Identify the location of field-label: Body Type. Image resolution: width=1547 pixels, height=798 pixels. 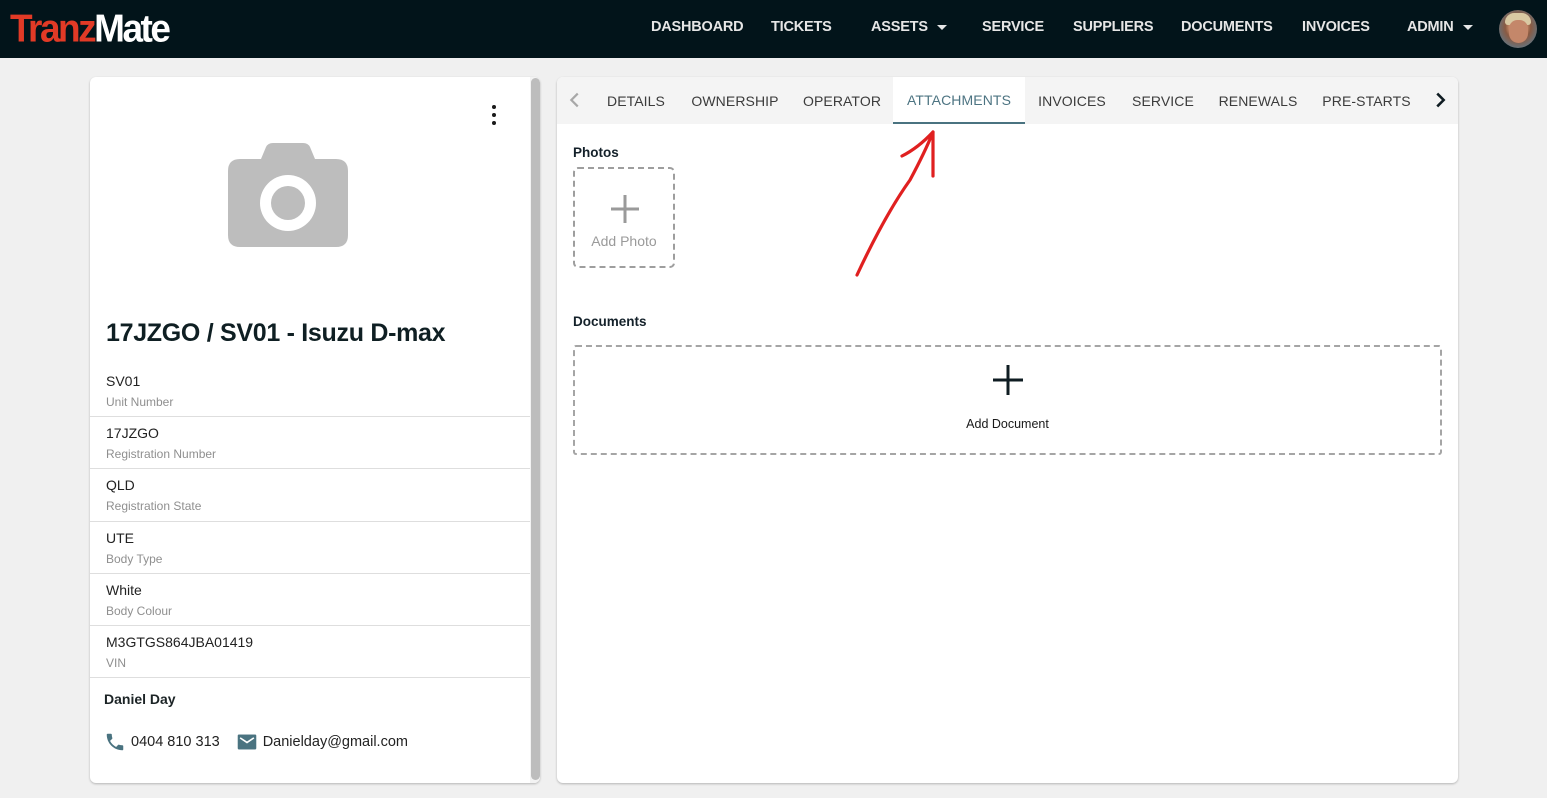
(134, 558).